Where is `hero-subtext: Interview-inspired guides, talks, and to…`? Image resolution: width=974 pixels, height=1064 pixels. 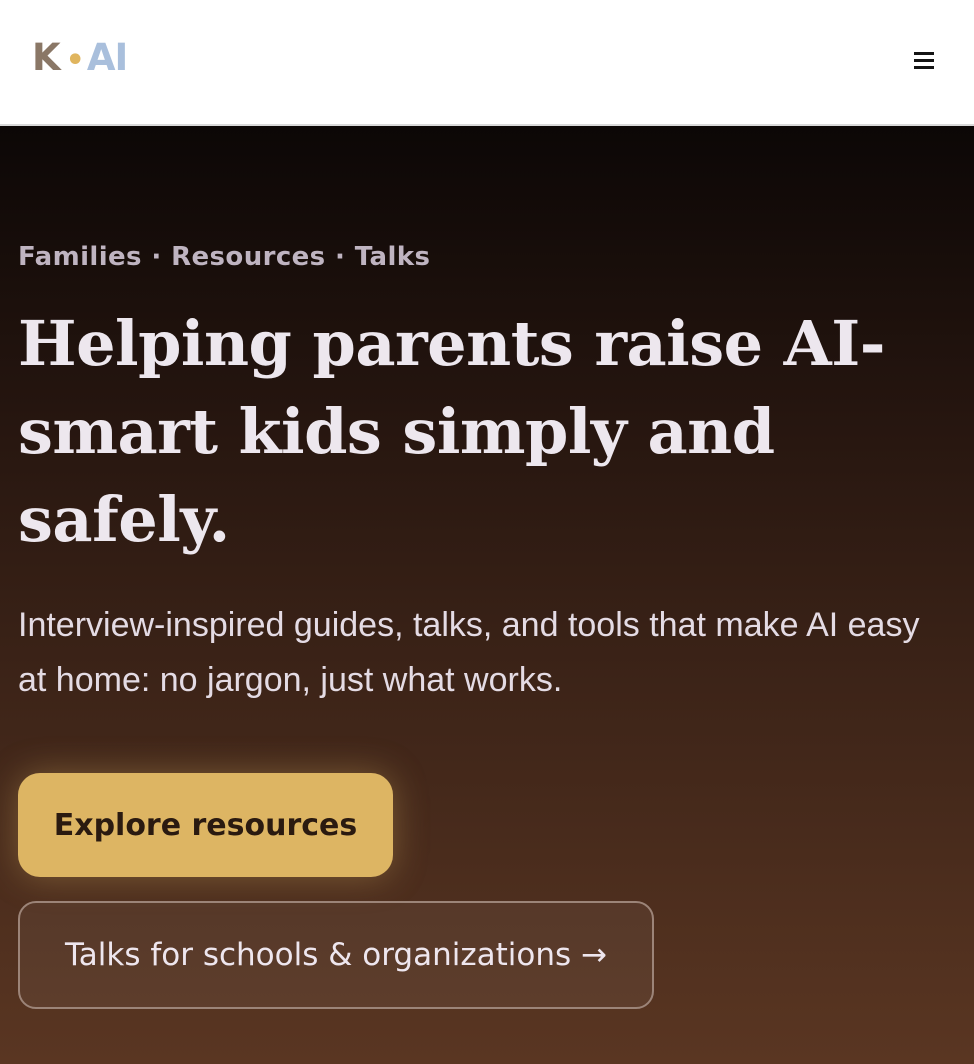 hero-subtext: Interview-inspired guides, talks, and to… is located at coordinates (469, 652).